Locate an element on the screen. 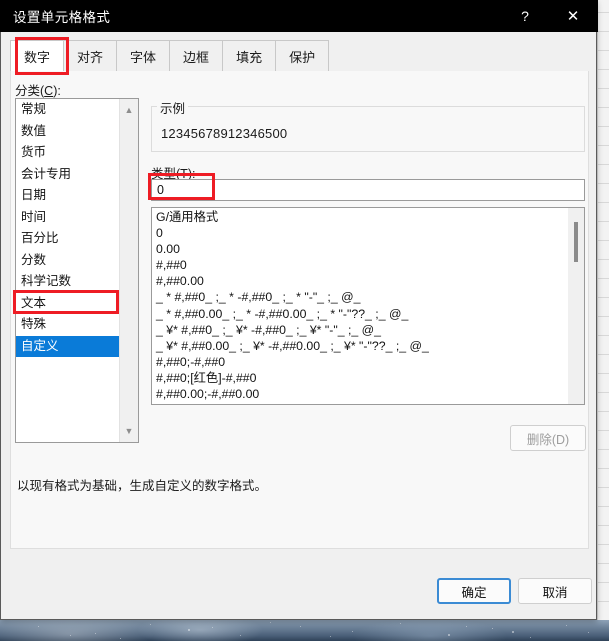 This screenshot has width=609, height=641. dialog-title: 设置单元格格式 is located at coordinates (62, 17).